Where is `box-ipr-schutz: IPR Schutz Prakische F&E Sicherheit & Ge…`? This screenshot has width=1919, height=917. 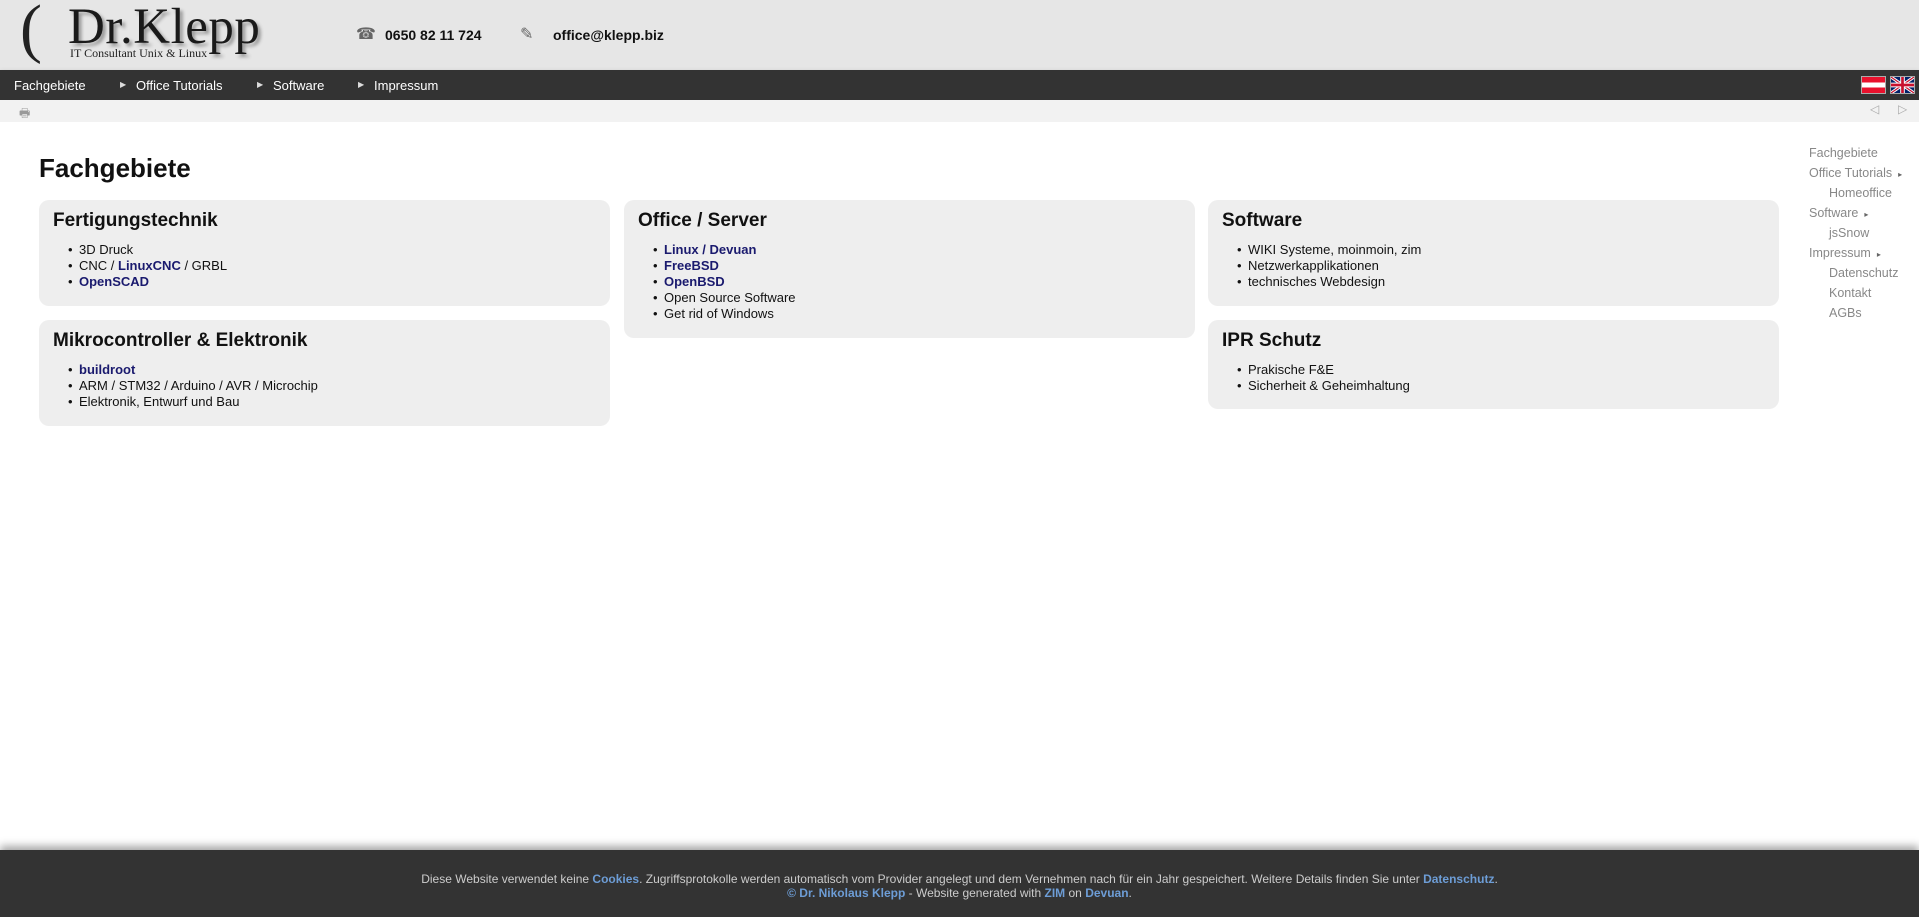
box-ipr-schutz: IPR Schutz Prakische F&E Sicherheit & Ge… is located at coordinates (1493, 364).